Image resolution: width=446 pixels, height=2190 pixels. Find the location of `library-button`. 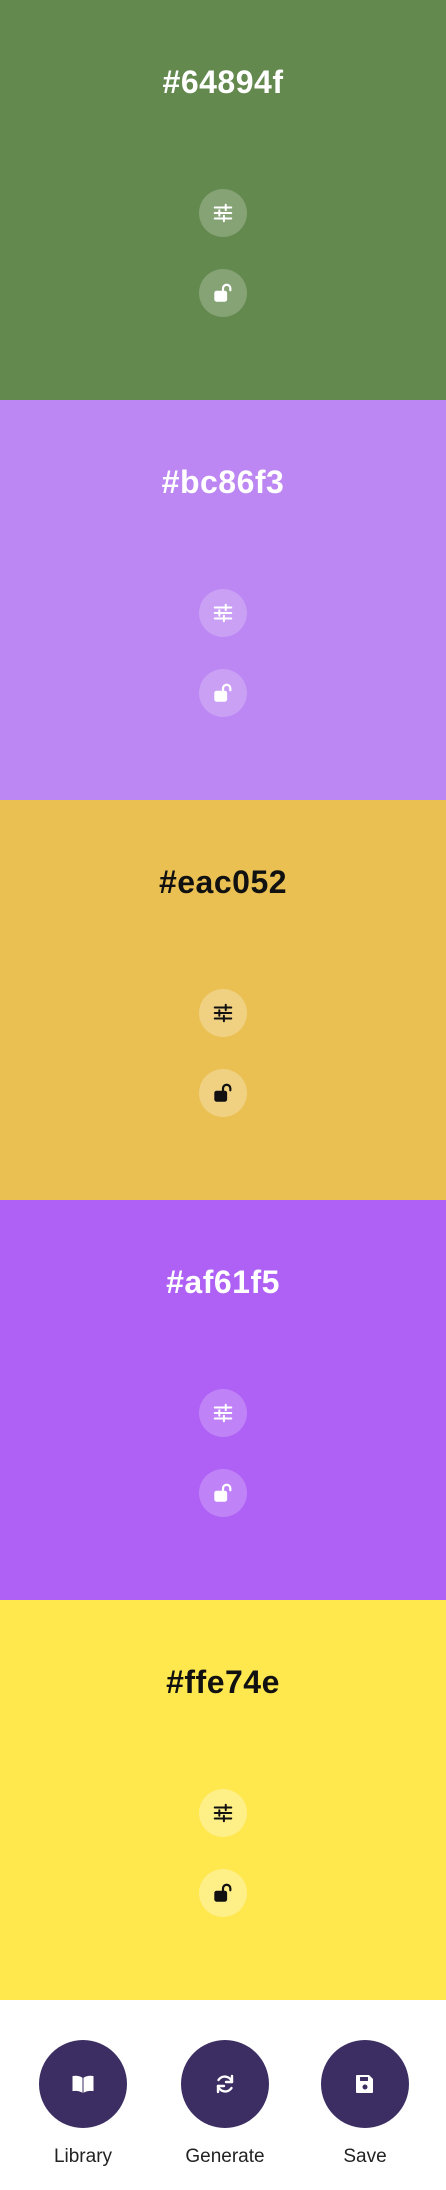

library-button is located at coordinates (83, 2084).